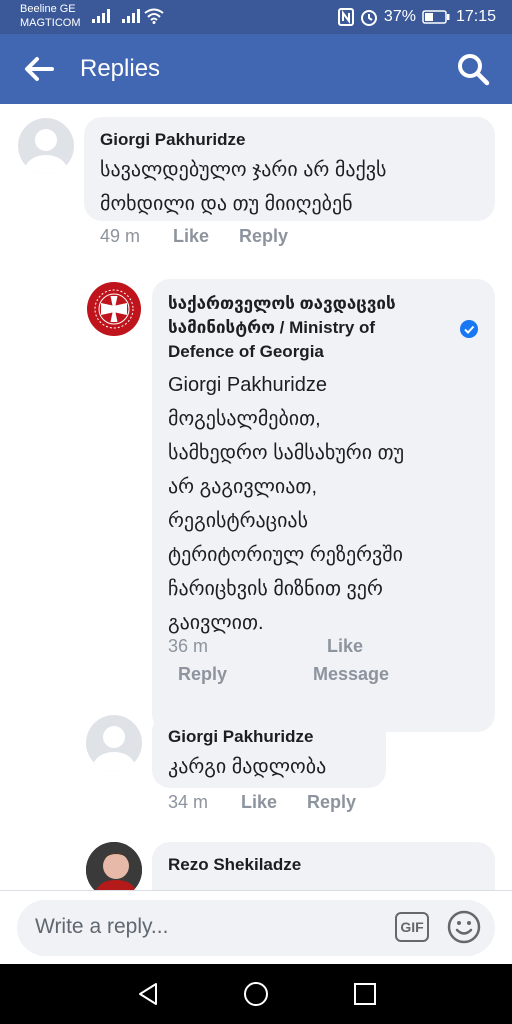 This screenshot has width=512, height=1024. What do you see at coordinates (244, 419) in the screenshot?
I see `comment-line: მოგესალმებით,` at bounding box center [244, 419].